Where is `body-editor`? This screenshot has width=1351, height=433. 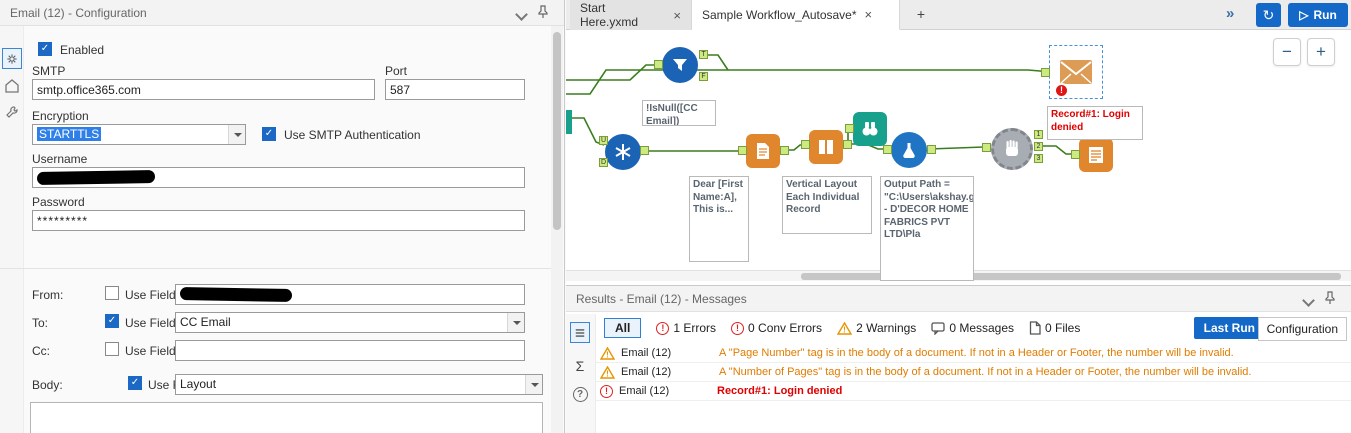
body-editor is located at coordinates (286, 417).